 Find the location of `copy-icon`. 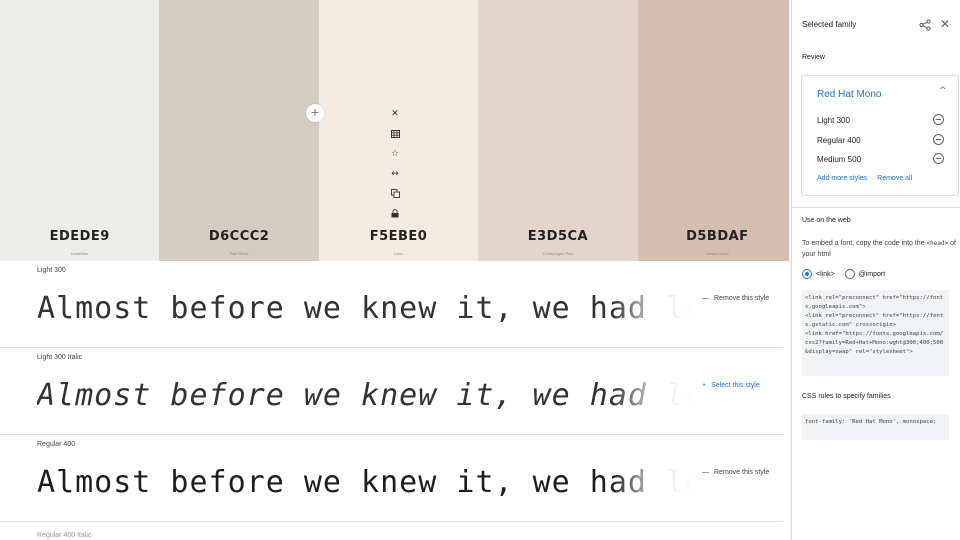

copy-icon is located at coordinates (395, 194).